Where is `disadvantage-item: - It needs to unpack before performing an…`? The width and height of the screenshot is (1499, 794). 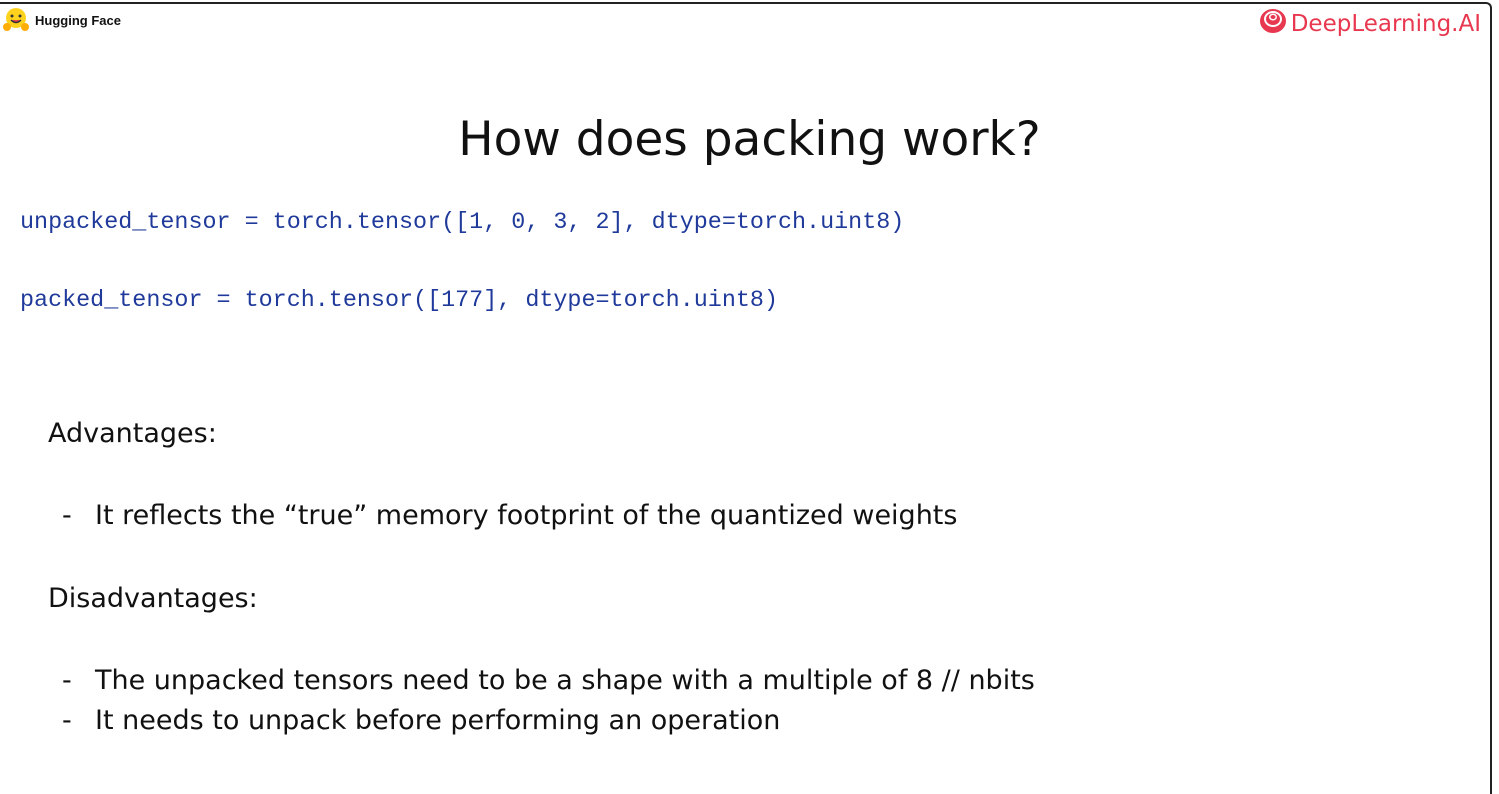
disadvantage-item: - It needs to unpack before performing an… is located at coordinates (421, 720).